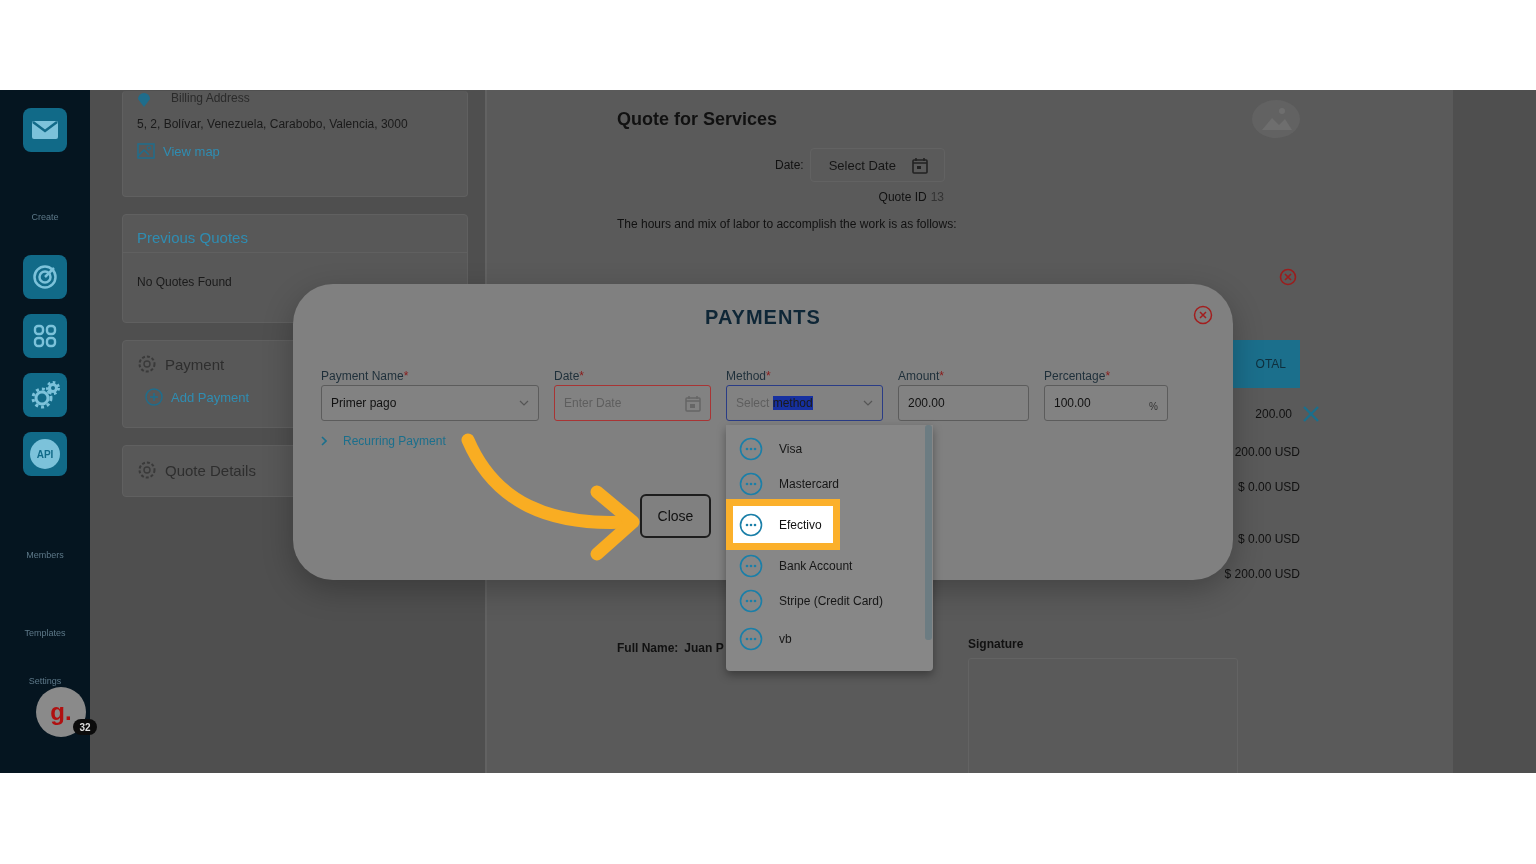  I want to click on mail-icon, so click(45, 130).